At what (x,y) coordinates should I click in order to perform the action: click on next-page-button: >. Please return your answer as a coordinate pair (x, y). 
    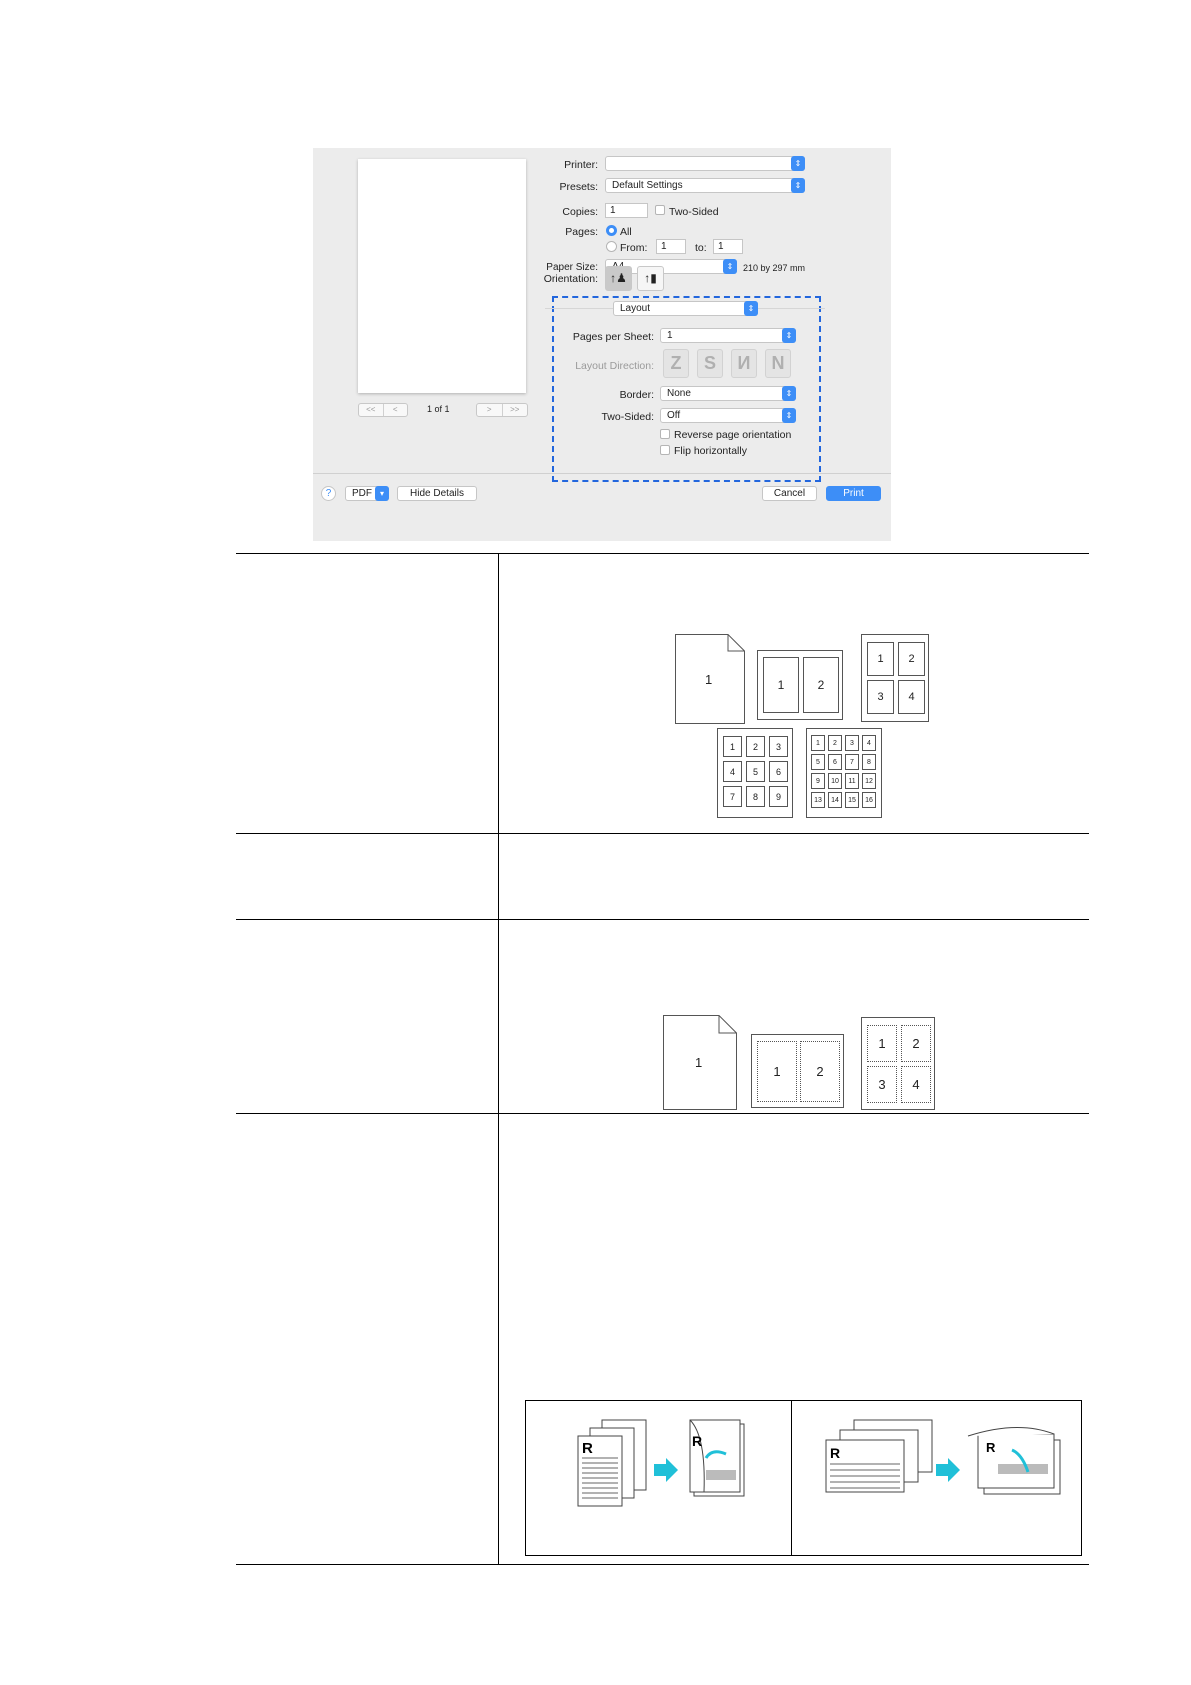
    Looking at the image, I should click on (489, 410).